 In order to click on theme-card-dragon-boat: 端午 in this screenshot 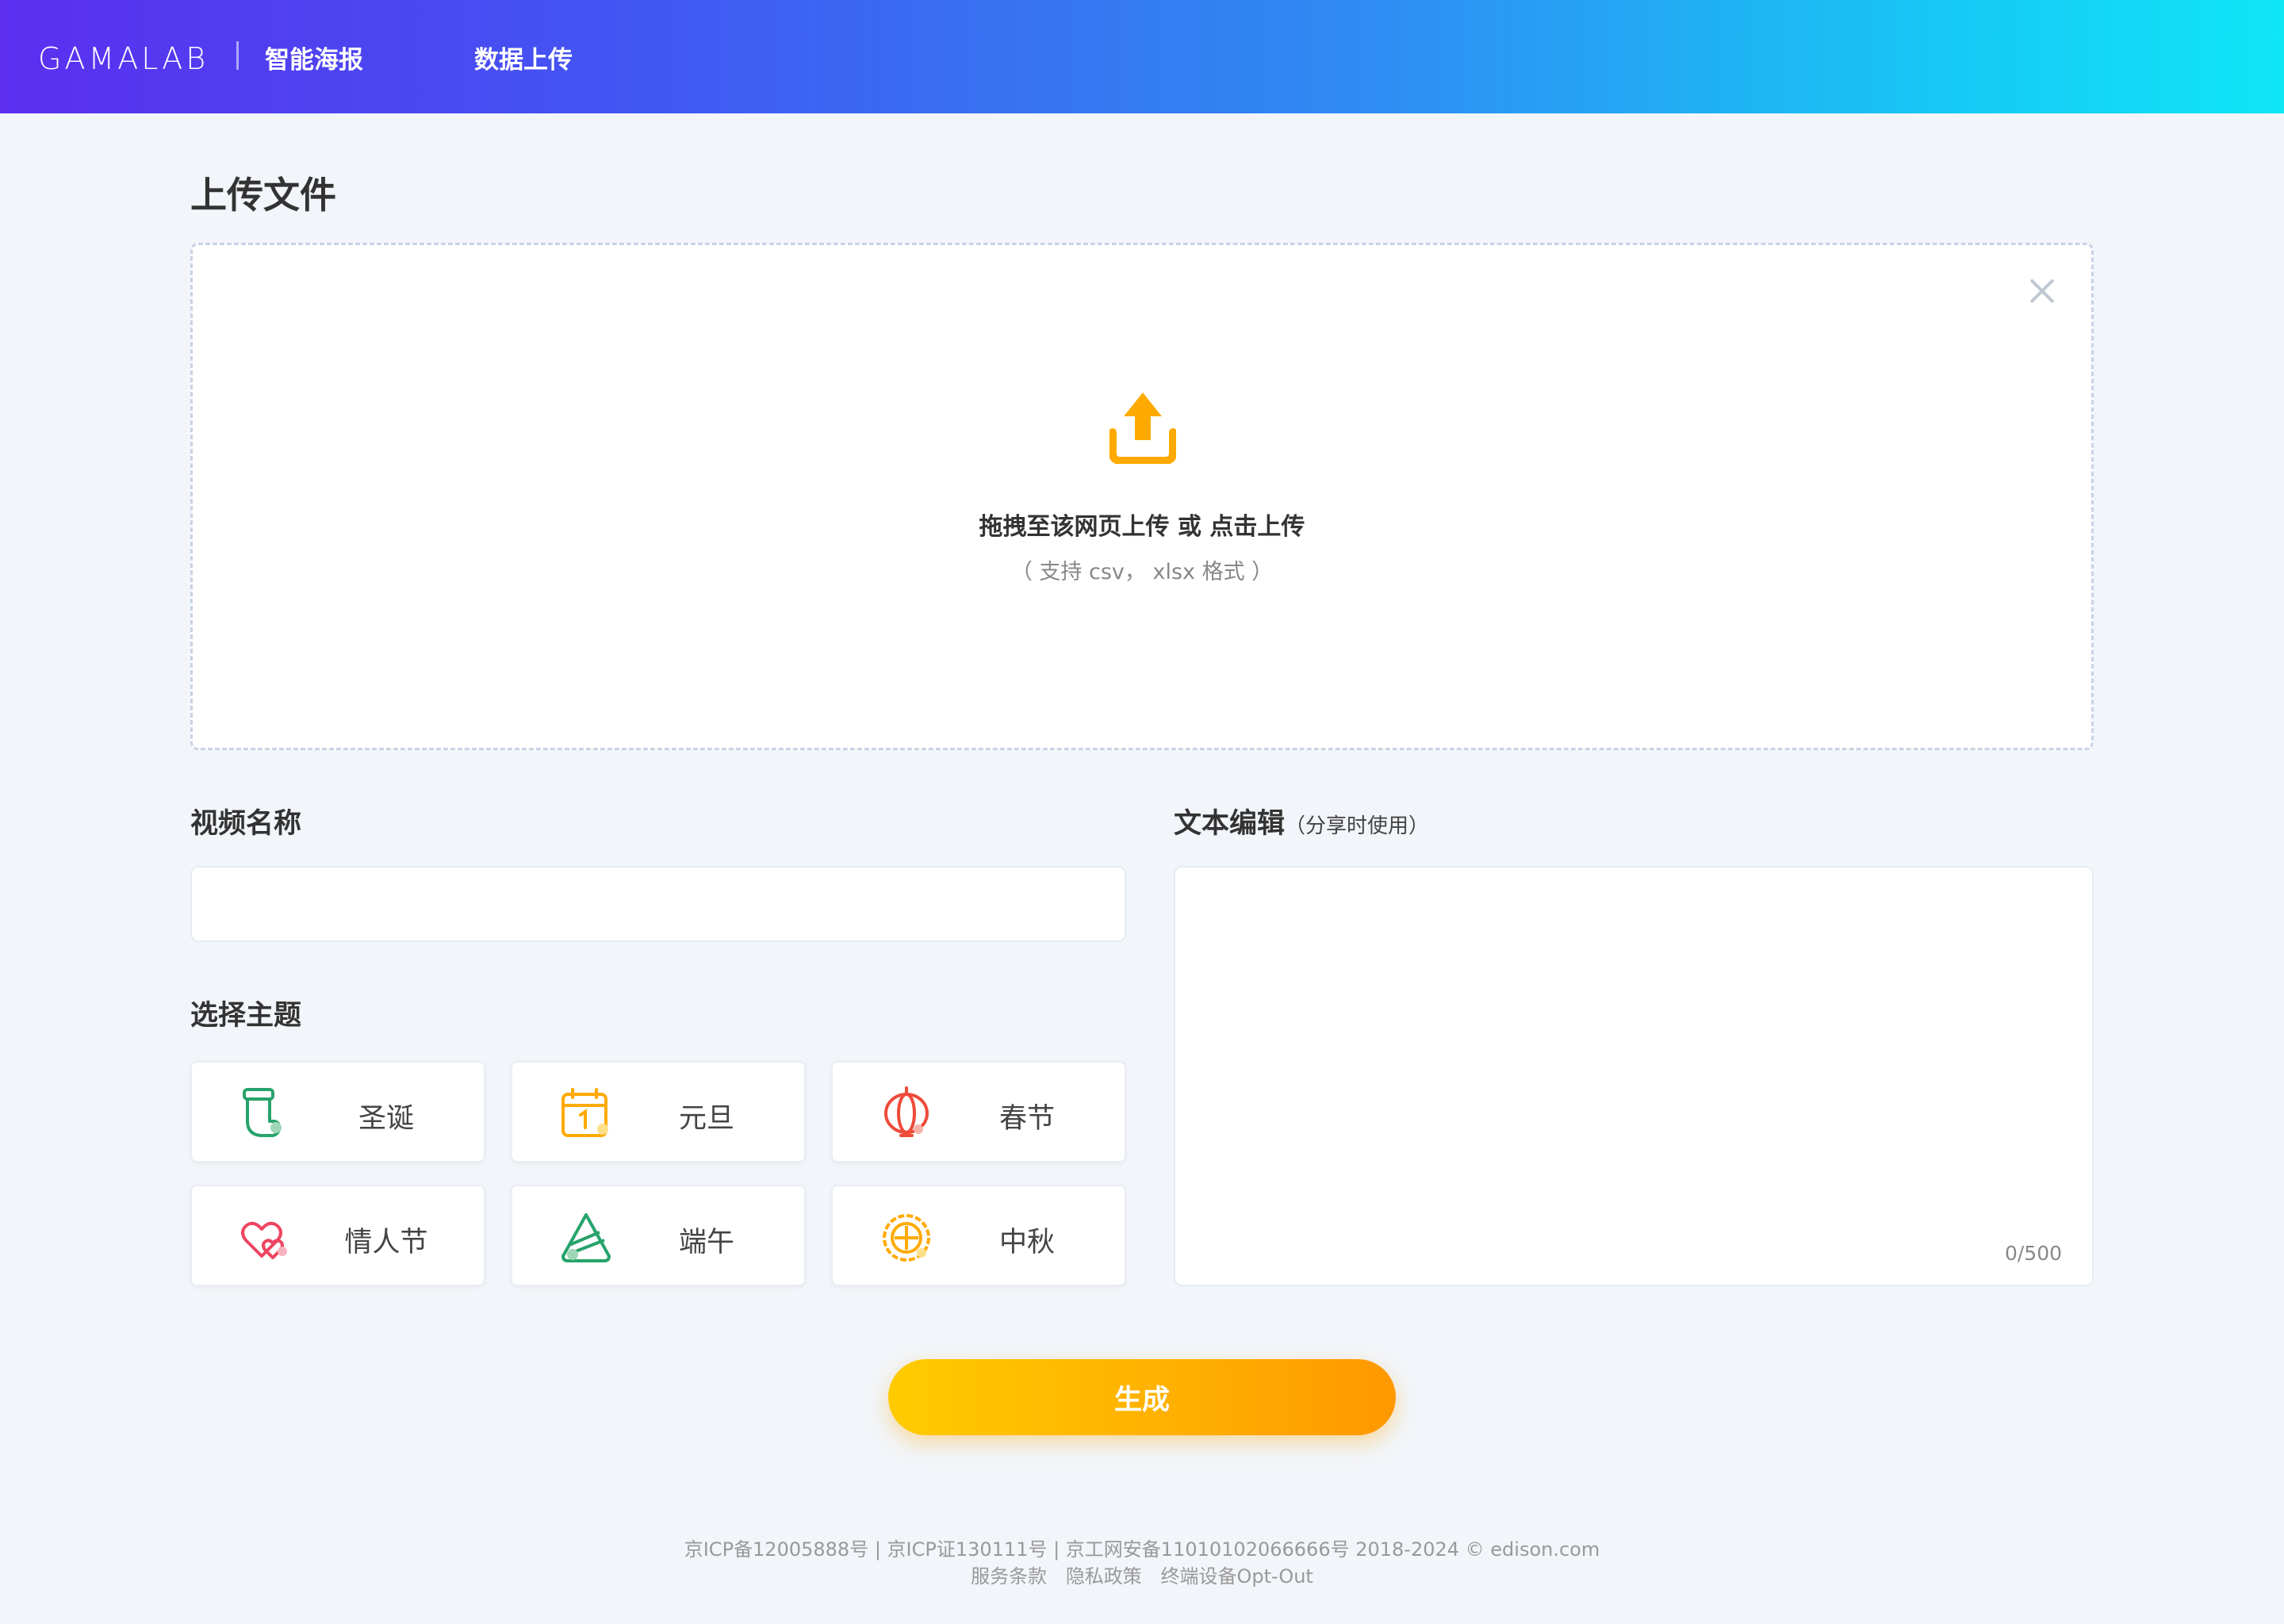, I will do `click(658, 1235)`.